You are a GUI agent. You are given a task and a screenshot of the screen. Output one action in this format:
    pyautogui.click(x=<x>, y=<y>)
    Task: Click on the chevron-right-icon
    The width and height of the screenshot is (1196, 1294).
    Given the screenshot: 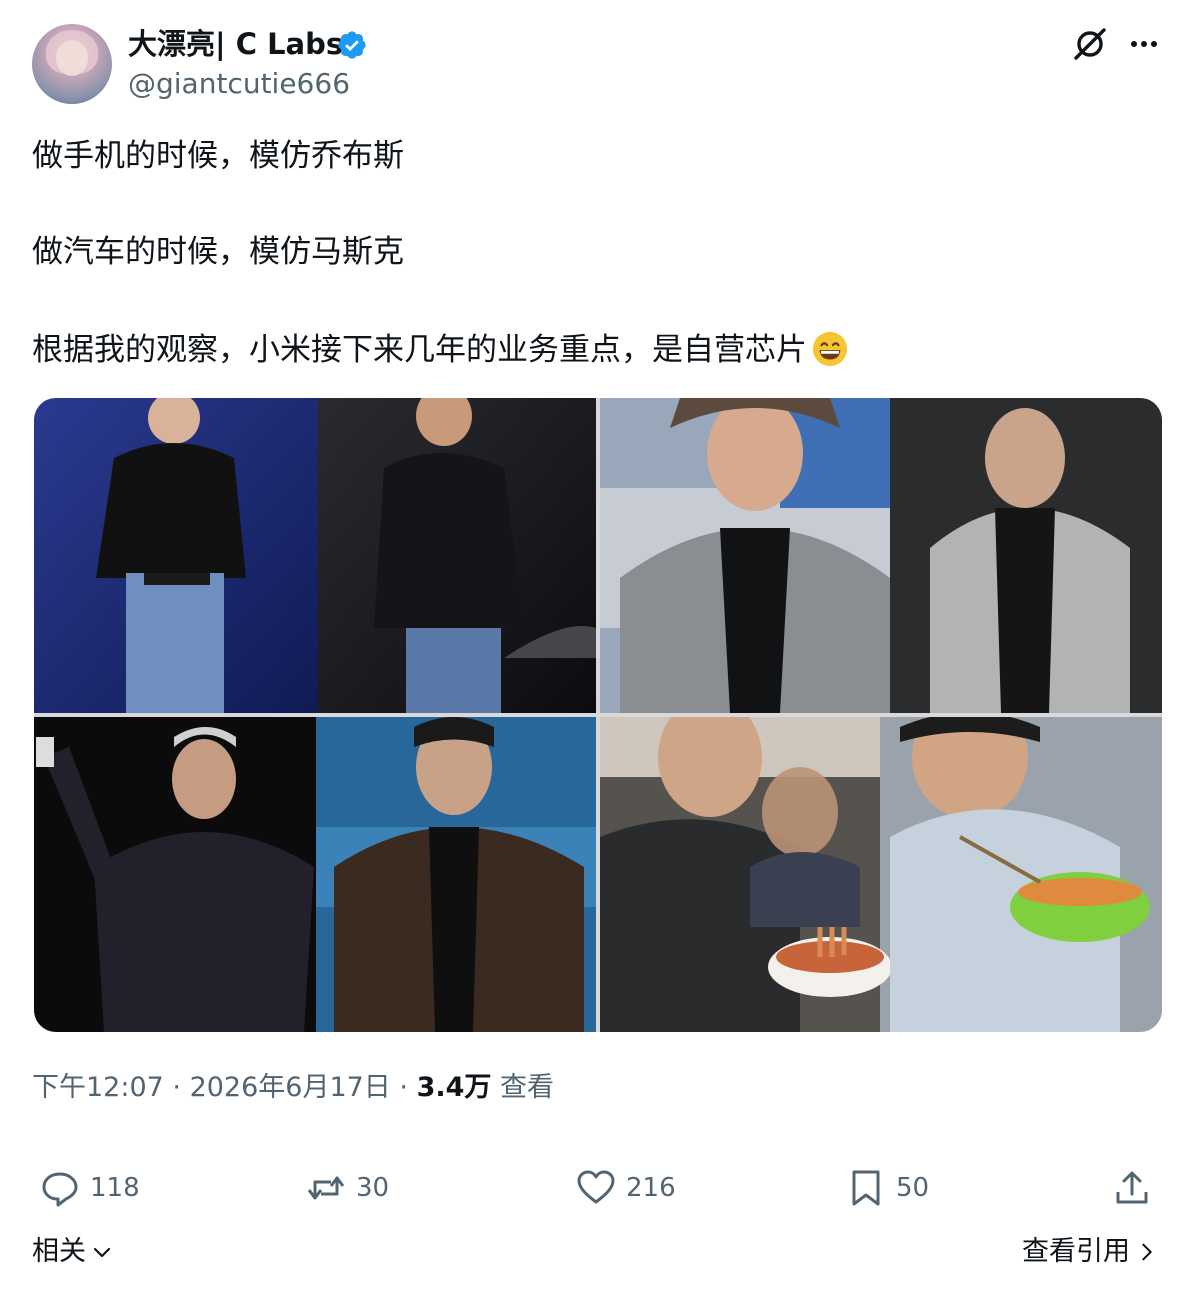 What is the action you would take?
    pyautogui.click(x=1147, y=1252)
    